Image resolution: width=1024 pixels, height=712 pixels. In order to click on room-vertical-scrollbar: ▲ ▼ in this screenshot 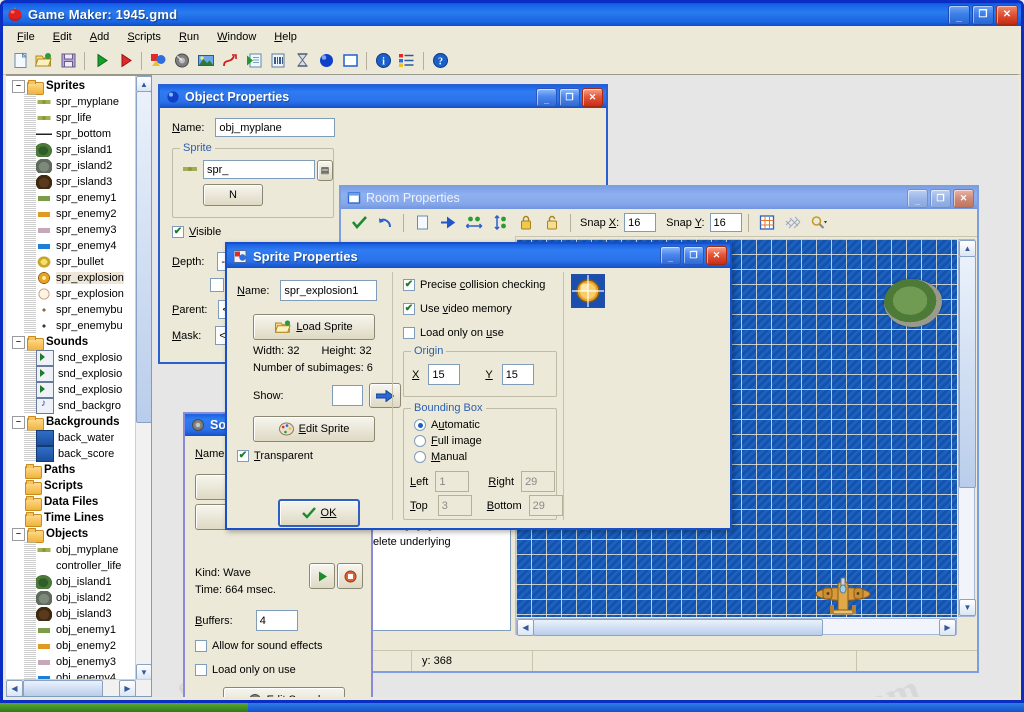, I will do `click(967, 428)`.